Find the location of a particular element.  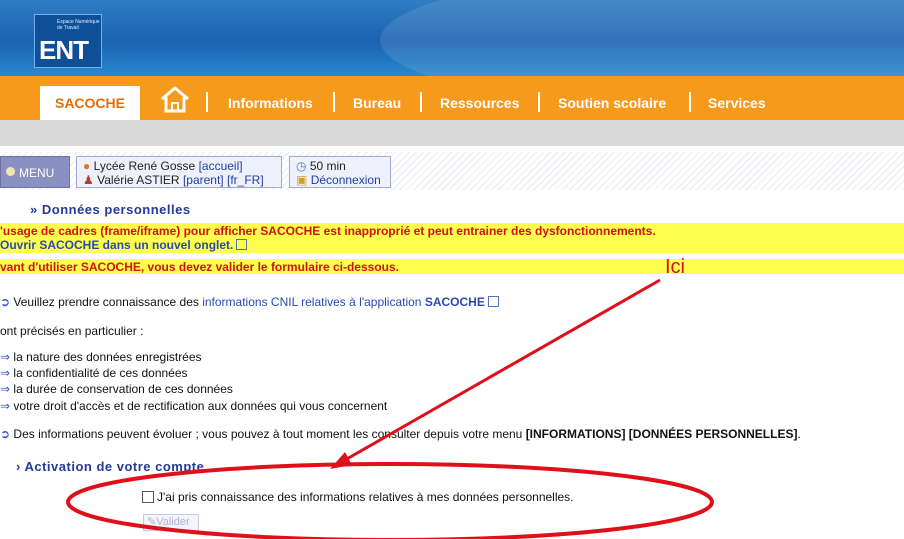

annotation-arrow-line is located at coordinates (502, 370).